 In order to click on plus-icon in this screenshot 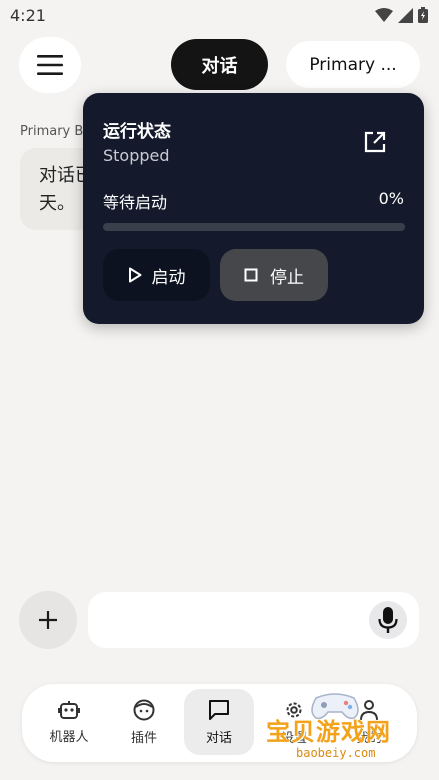, I will do `click(48, 620)`.